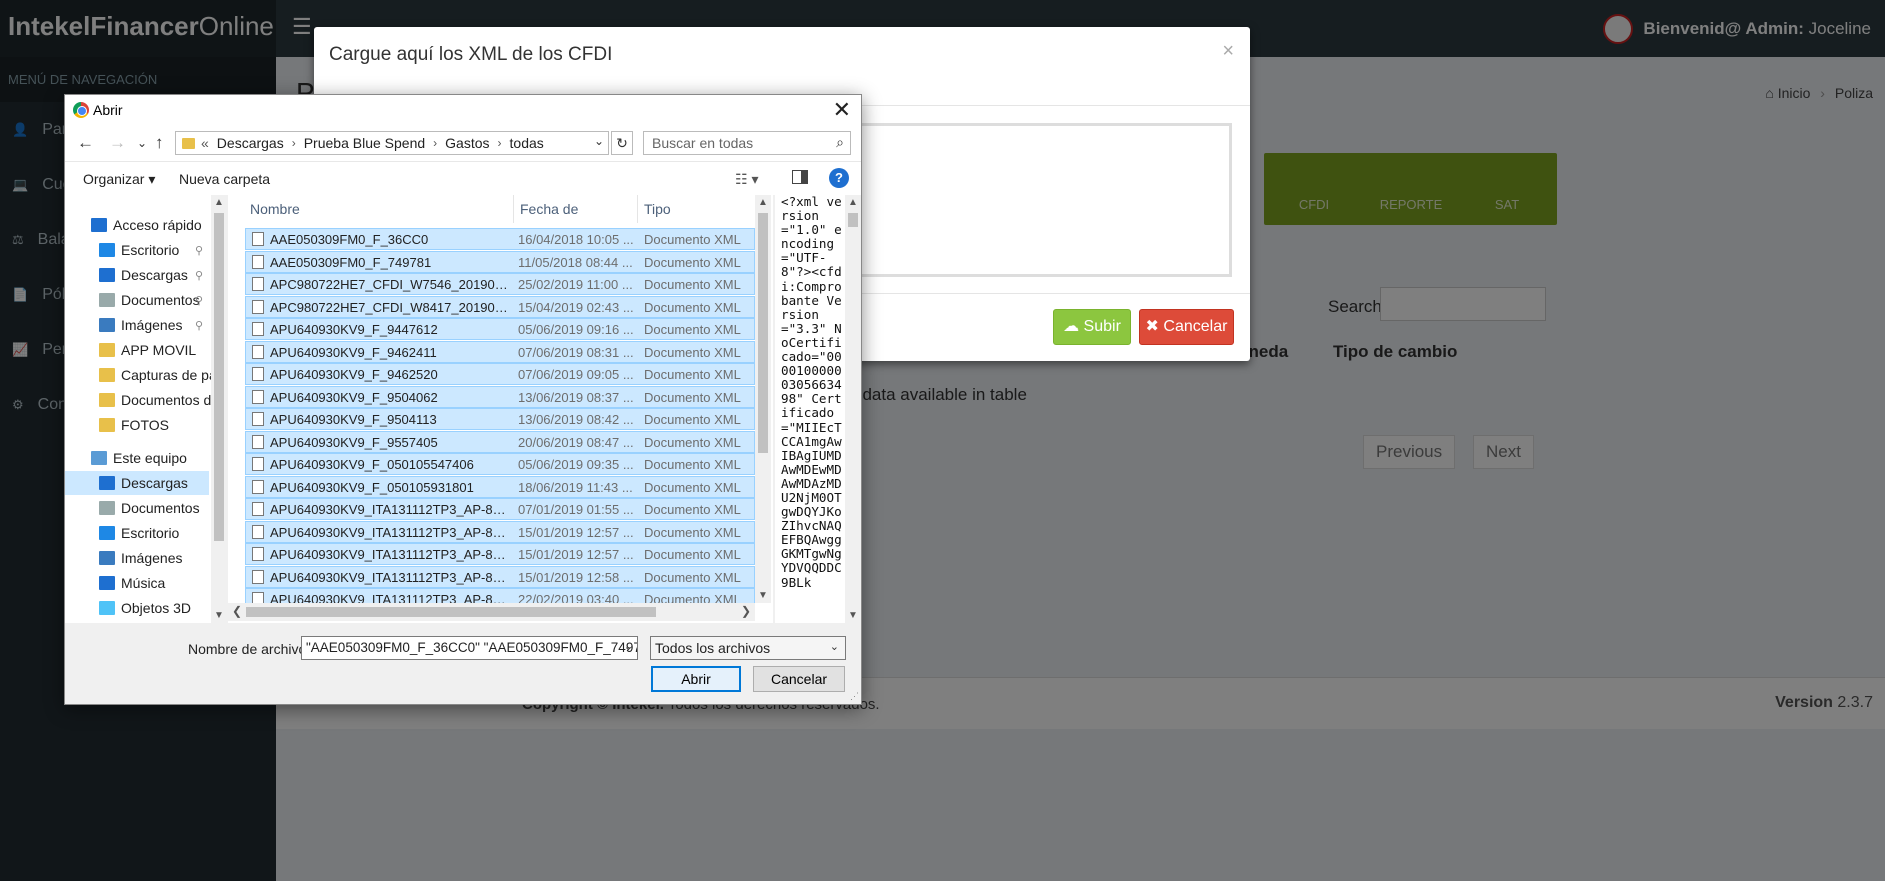 Image resolution: width=1885 pixels, height=881 pixels. I want to click on dialog-title: Abrir, so click(108, 110).